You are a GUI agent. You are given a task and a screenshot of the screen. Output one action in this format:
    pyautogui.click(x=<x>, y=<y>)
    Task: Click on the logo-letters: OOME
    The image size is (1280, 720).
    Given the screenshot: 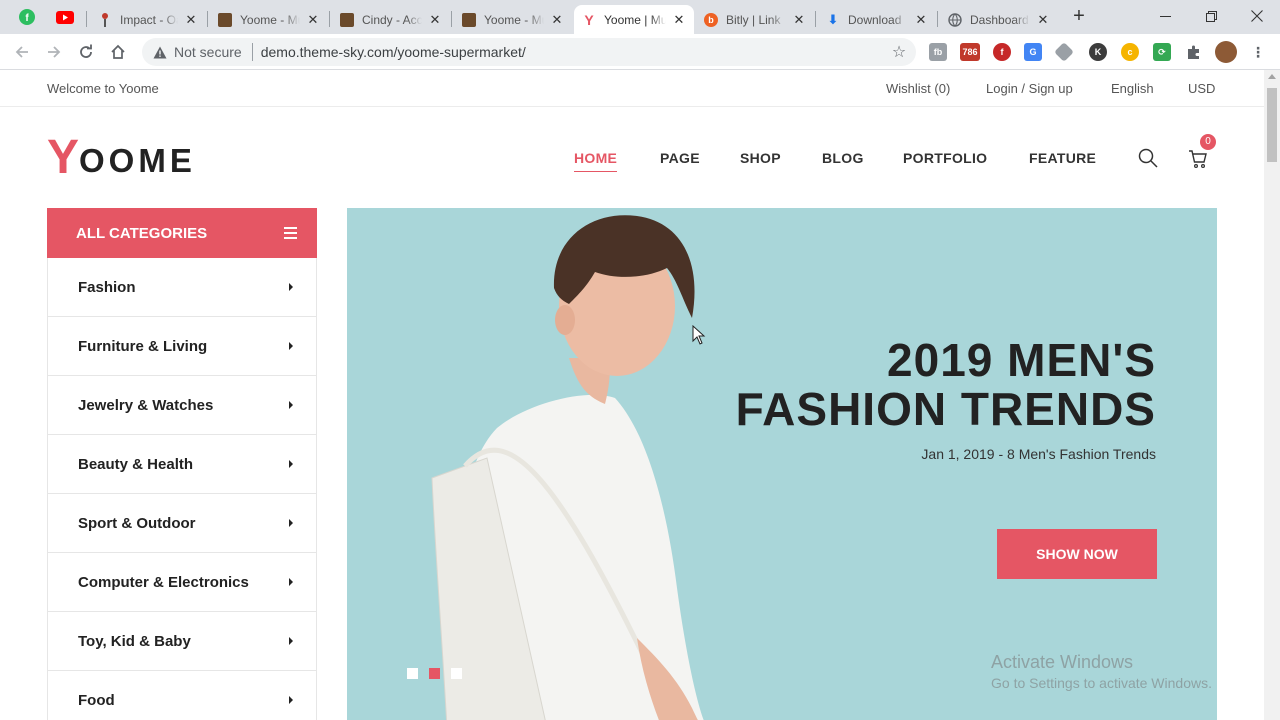 What is the action you would take?
    pyautogui.click(x=137, y=160)
    